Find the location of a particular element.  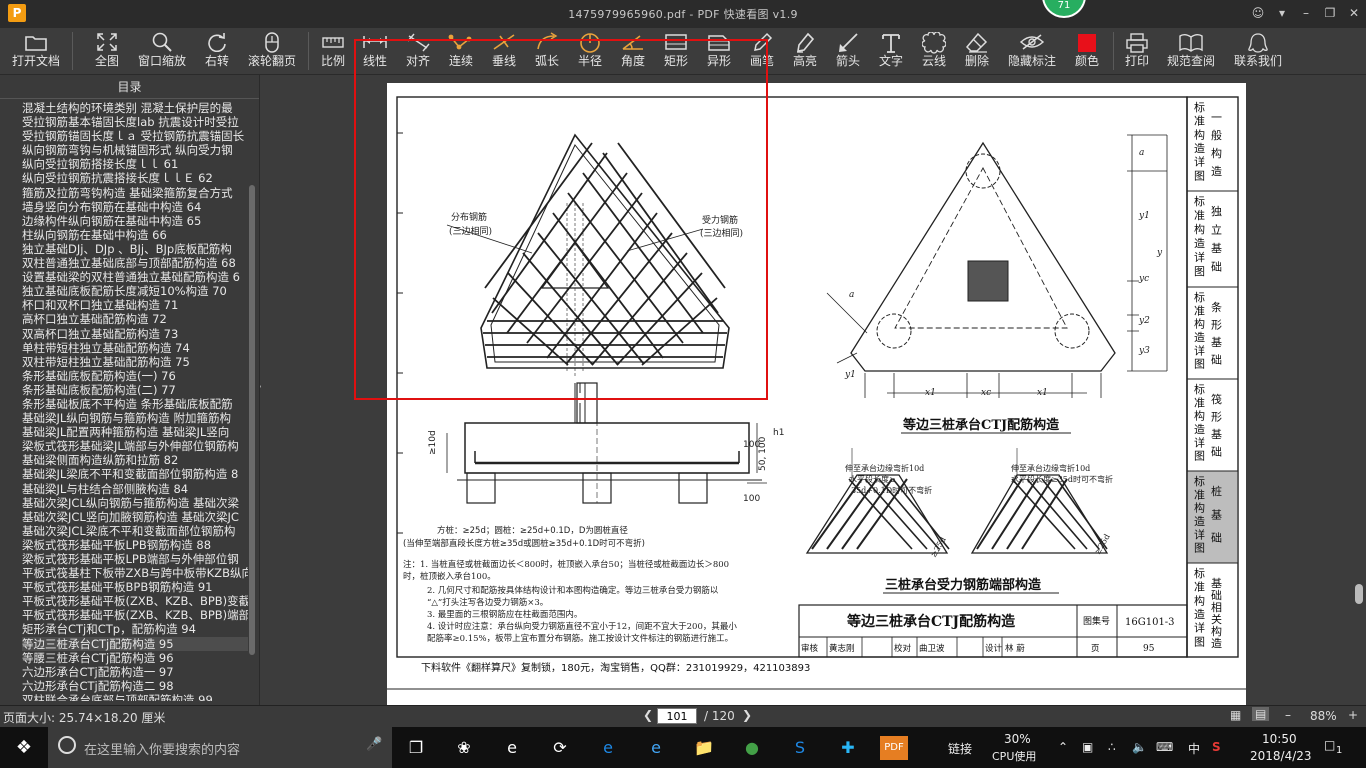

toc-item: 基础梁JL配置两种箍筋构造 基础梁JL竖向 is located at coordinates (135, 432).